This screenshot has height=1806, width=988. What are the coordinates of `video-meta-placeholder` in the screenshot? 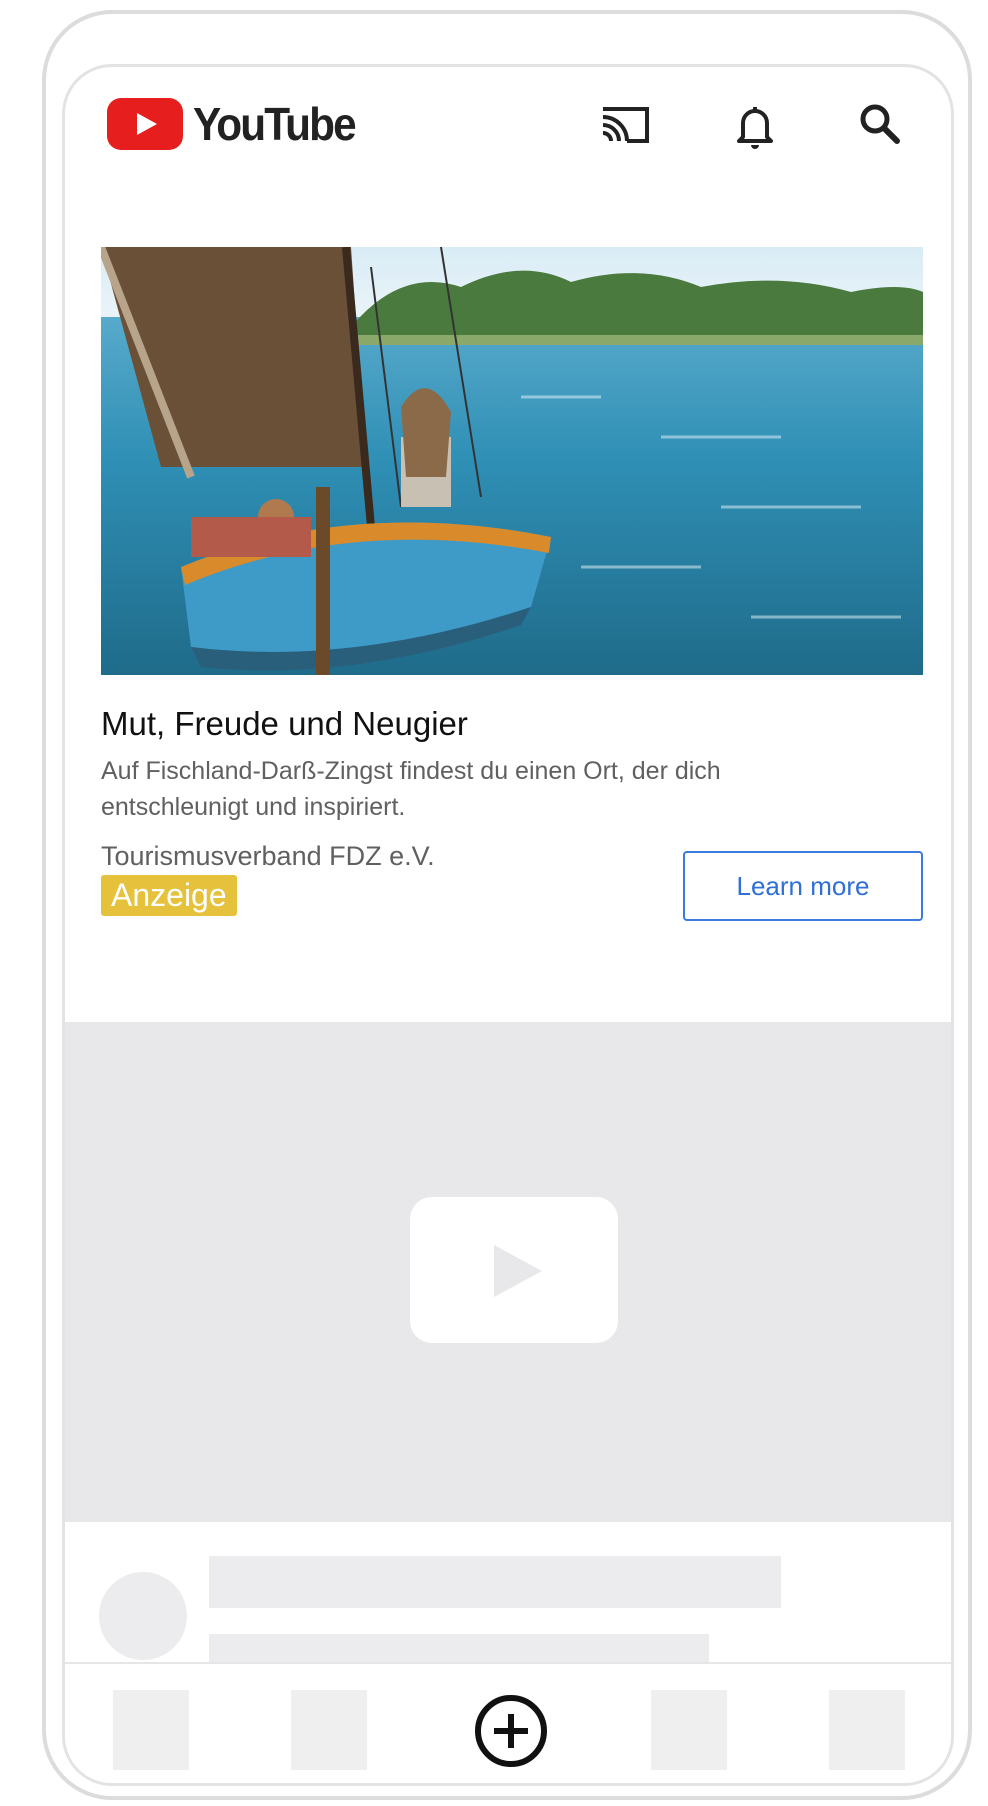 It's located at (508, 1598).